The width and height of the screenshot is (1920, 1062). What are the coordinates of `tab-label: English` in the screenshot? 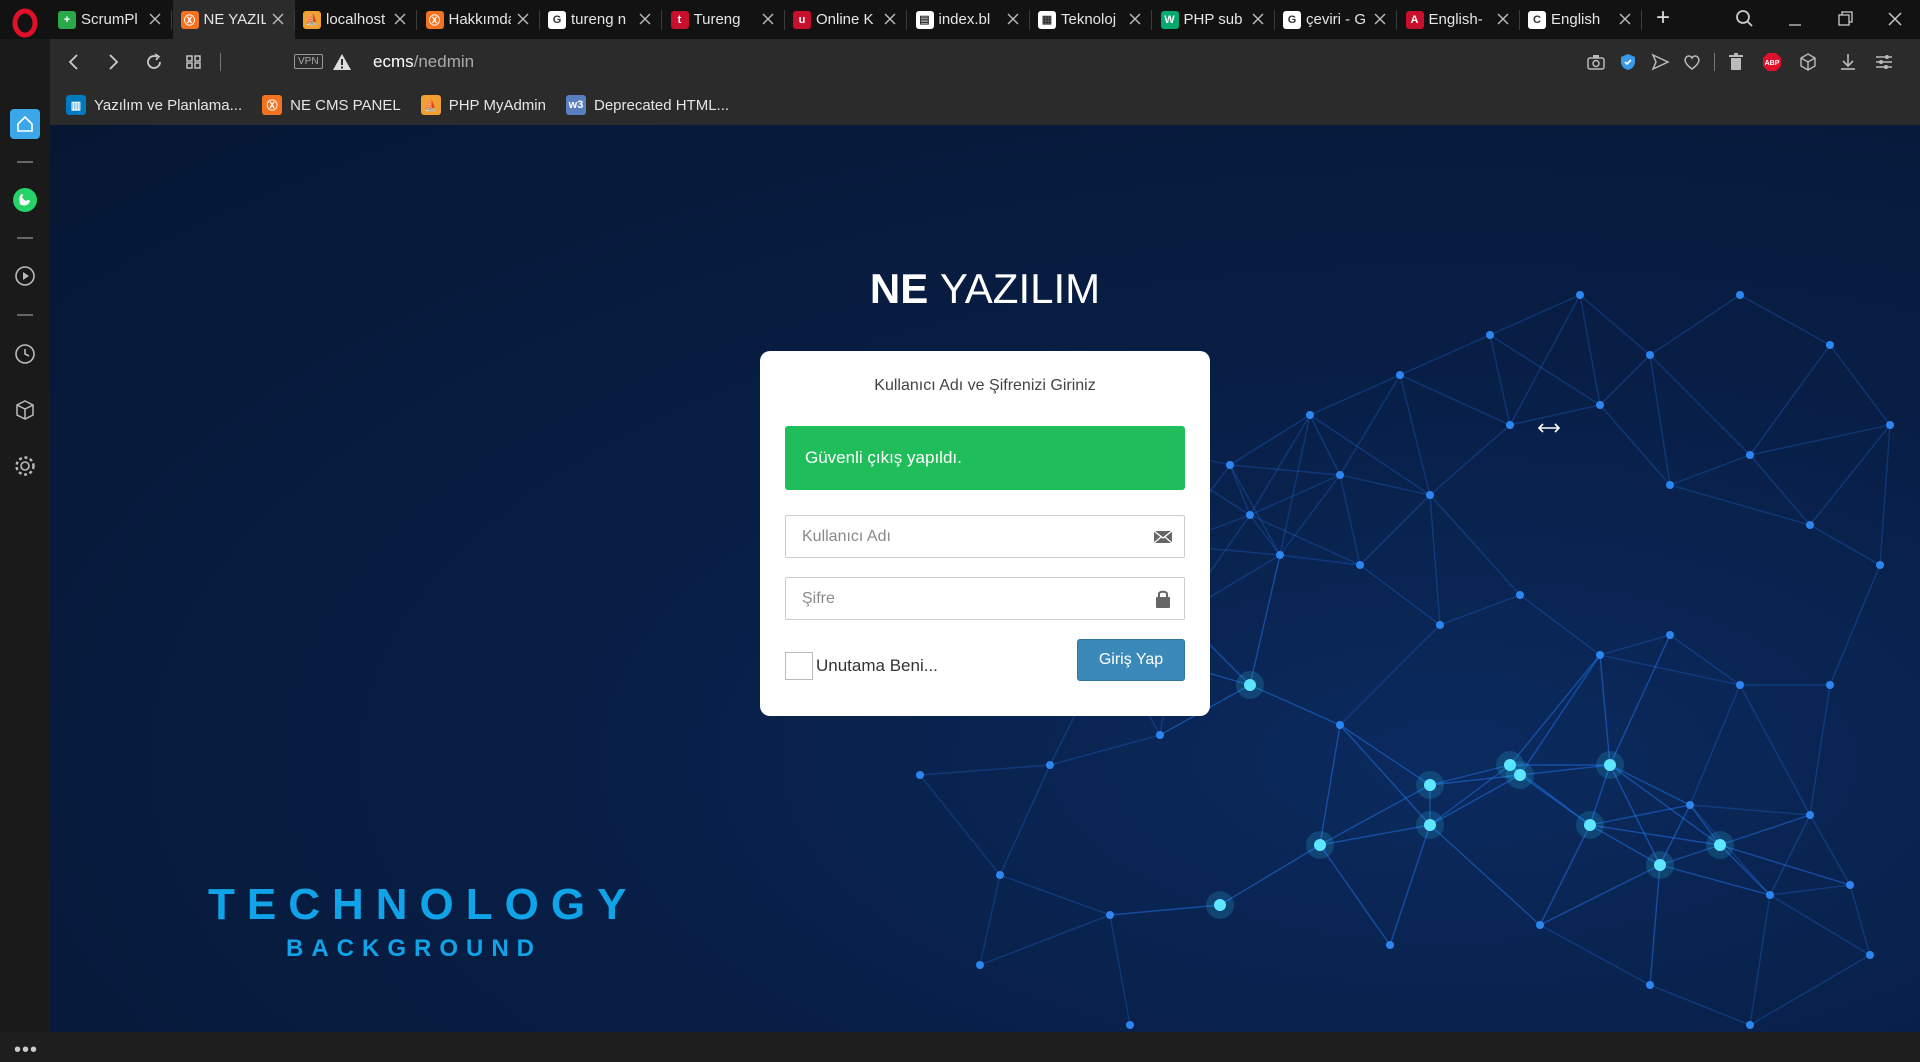 It's located at (1576, 19).